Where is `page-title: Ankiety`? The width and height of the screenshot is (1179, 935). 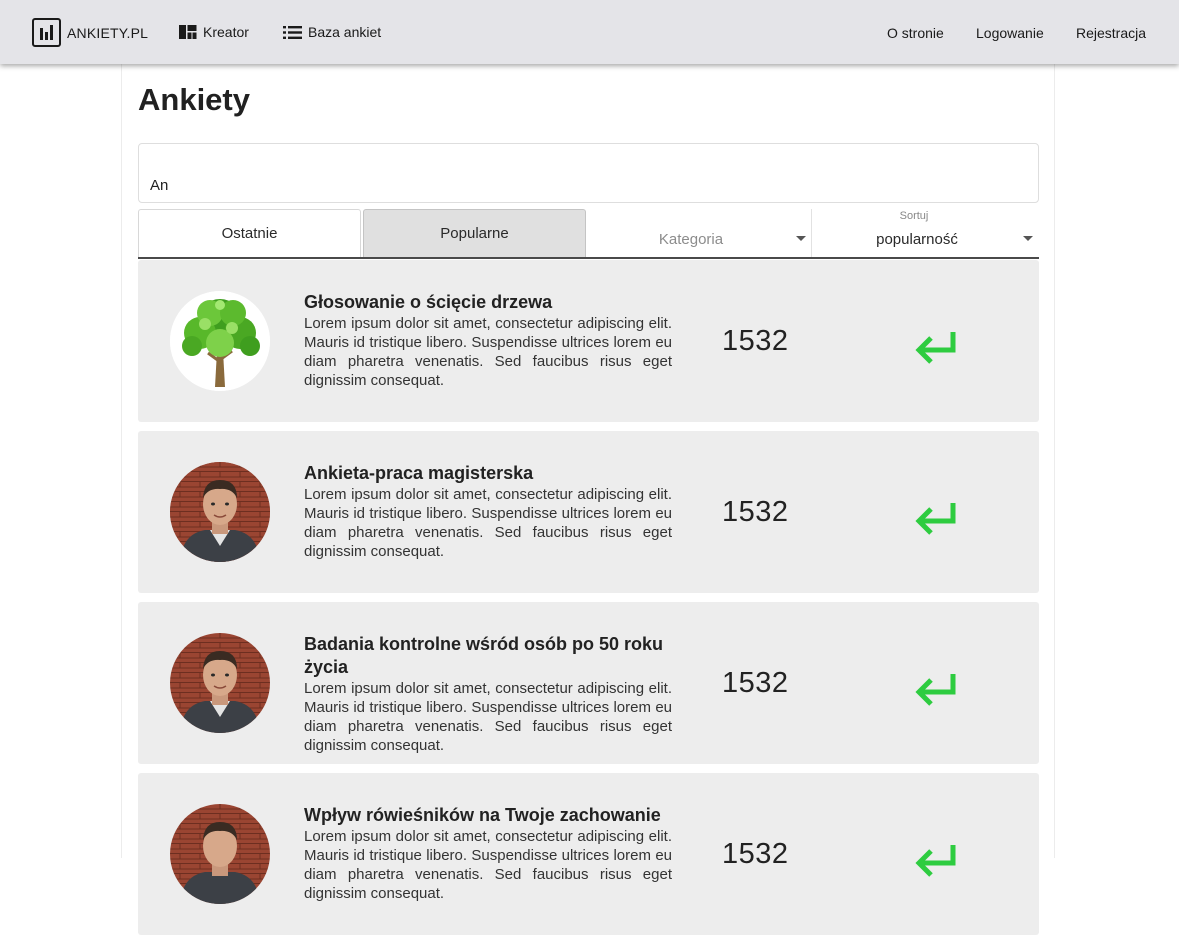
page-title: Ankiety is located at coordinates (194, 99).